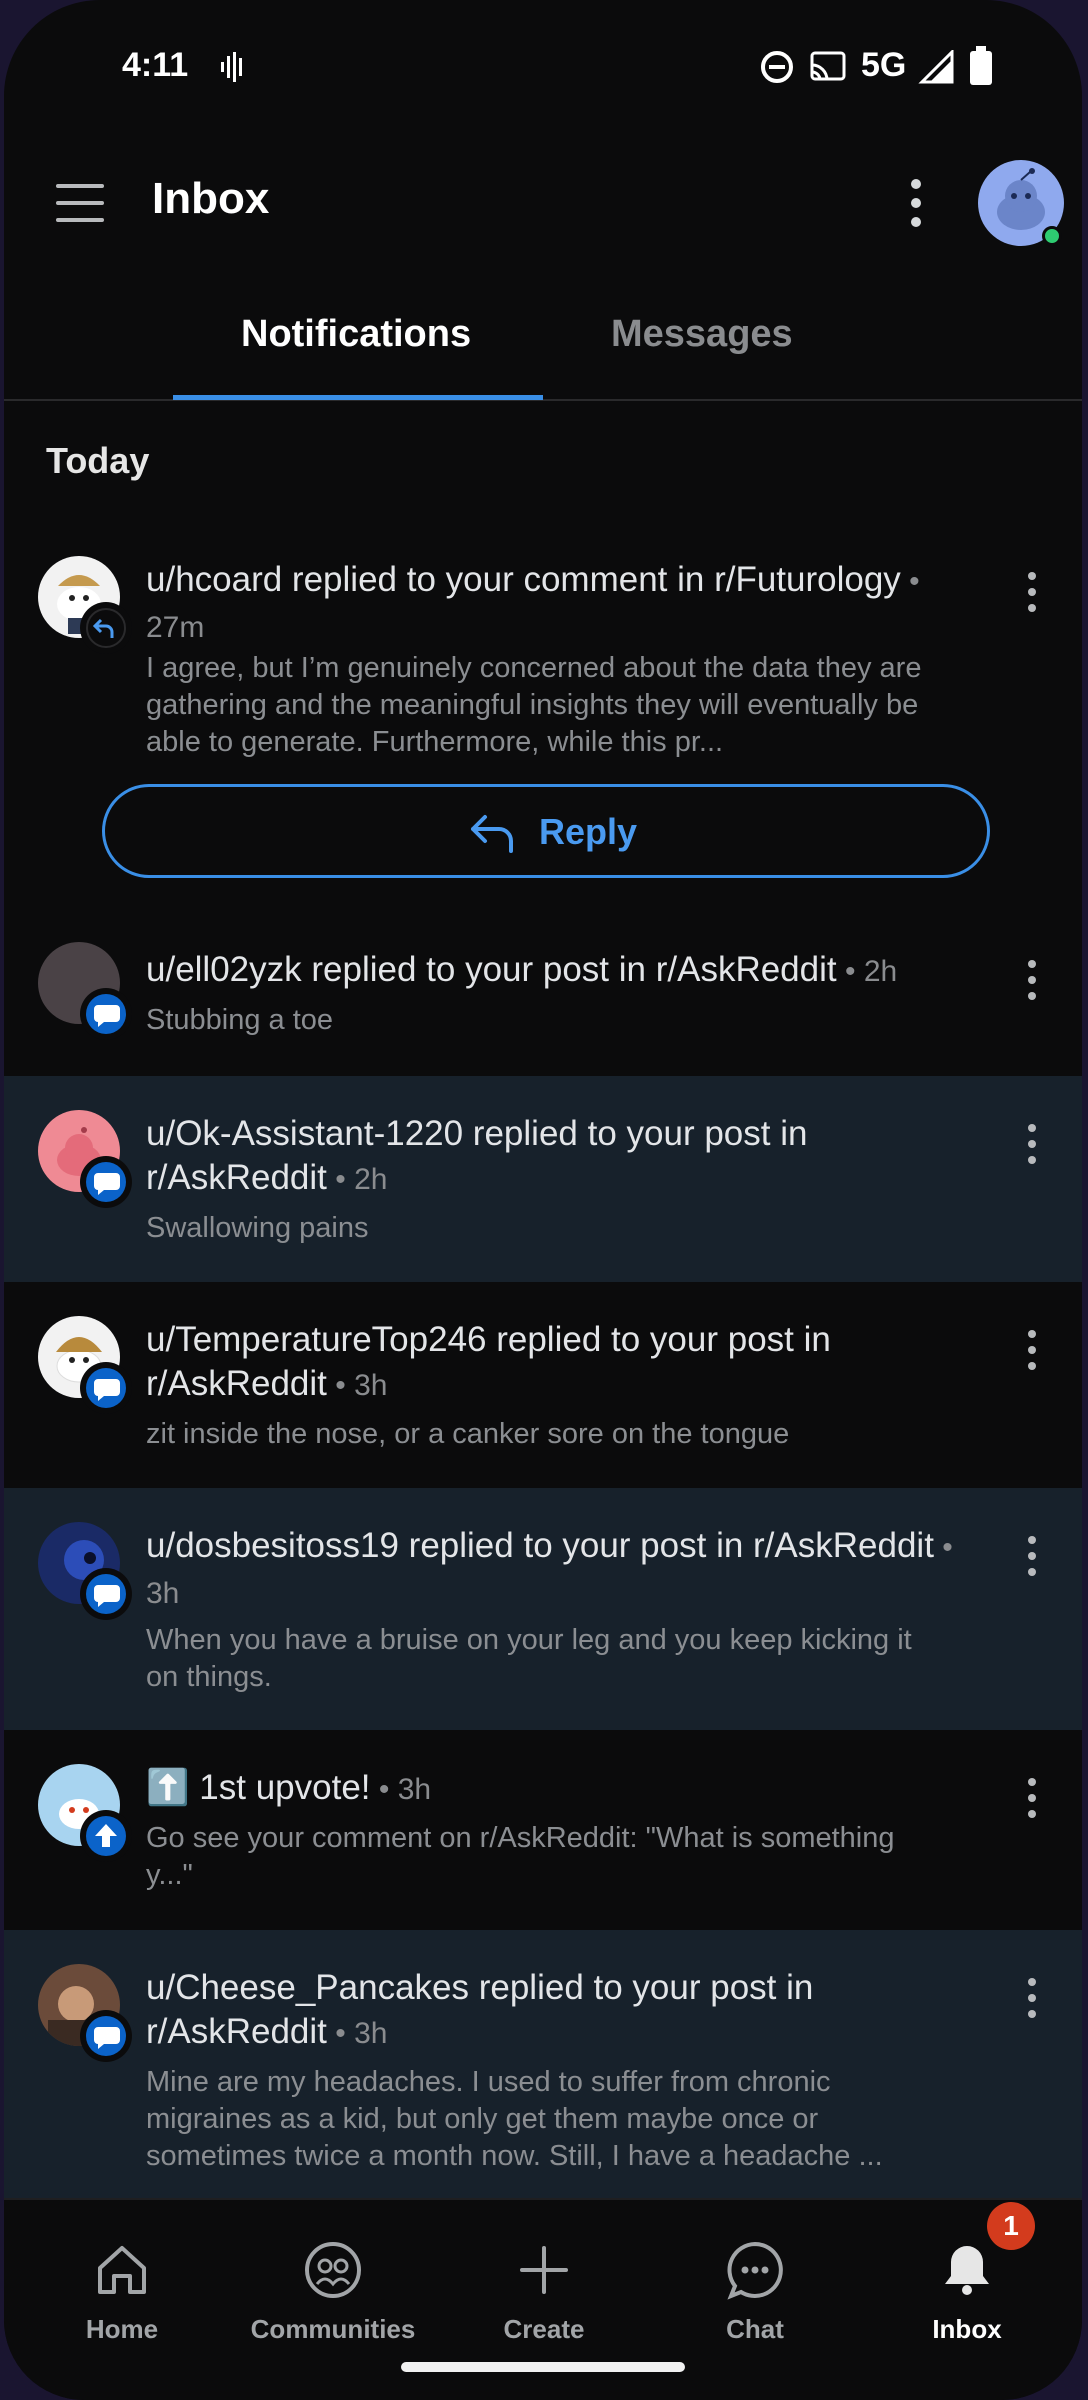  I want to click on battery-icon, so click(981, 65).